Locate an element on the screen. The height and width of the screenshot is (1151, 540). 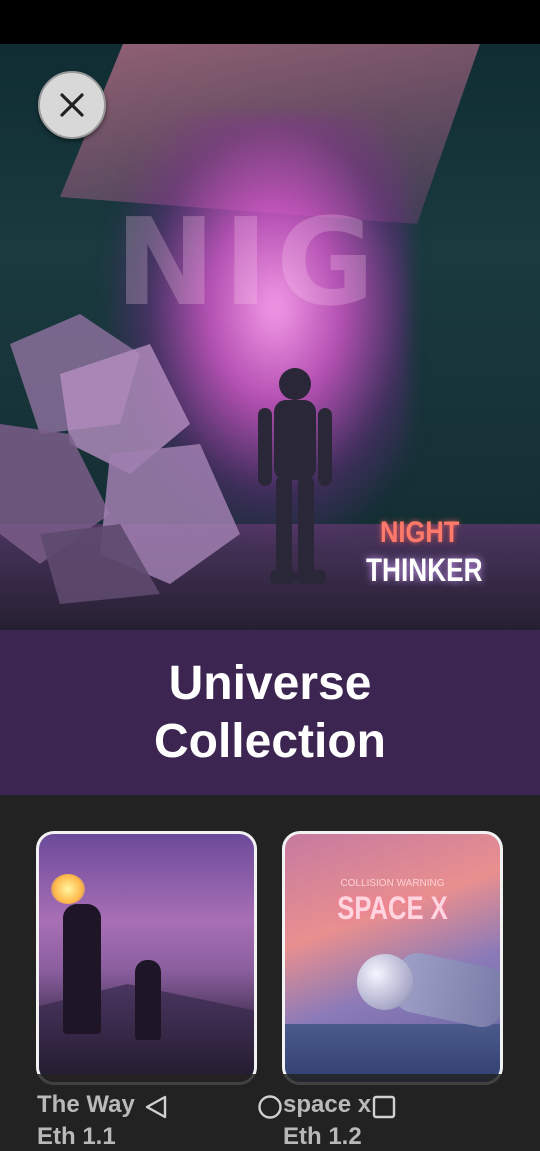
hero-rocks is located at coordinates (120, 459).